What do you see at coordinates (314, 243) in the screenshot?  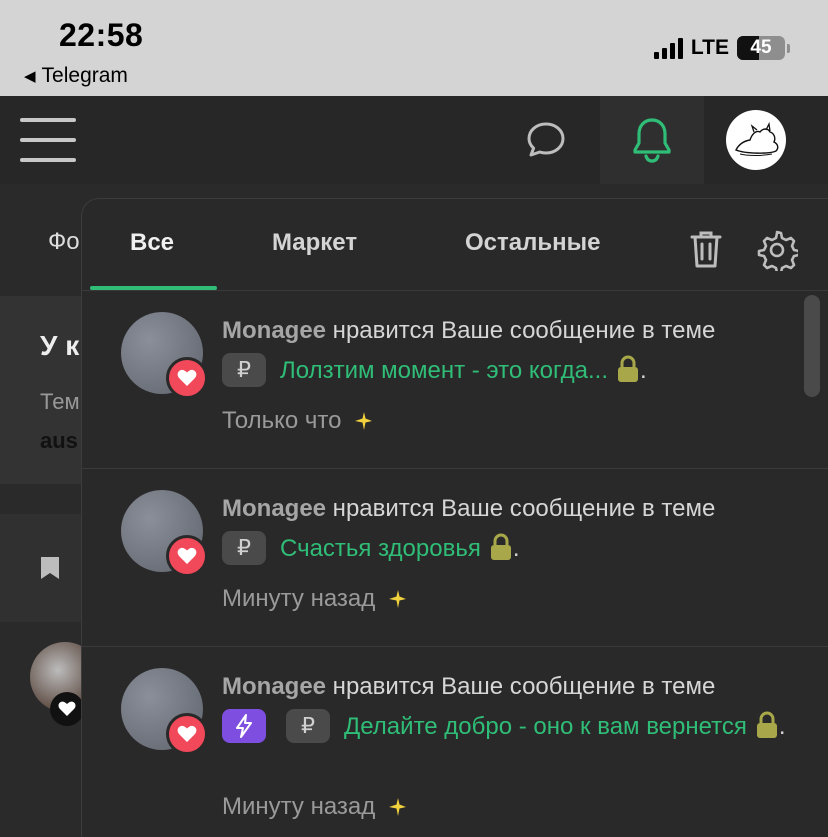 I see `tab-market: Маркет` at bounding box center [314, 243].